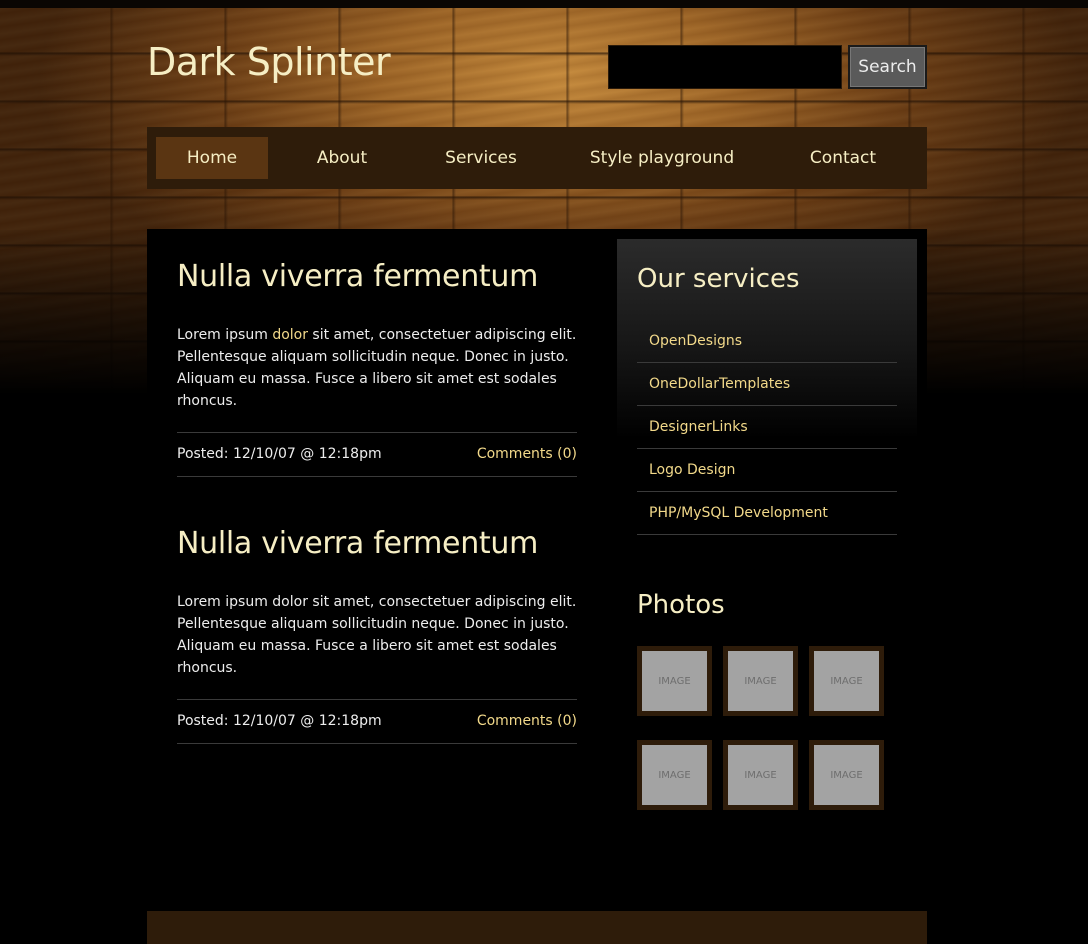 This screenshot has height=944, width=1088. Describe the element at coordinates (481, 158) in the screenshot. I see `nav-item-services: Services` at that location.